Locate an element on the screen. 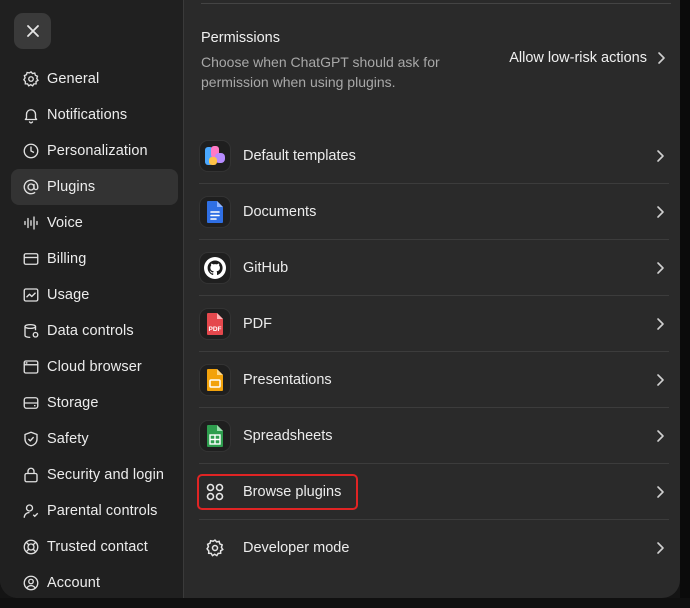 The width and height of the screenshot is (690, 608). permissions-dropdown: Allow low-risk actions is located at coordinates (587, 58).